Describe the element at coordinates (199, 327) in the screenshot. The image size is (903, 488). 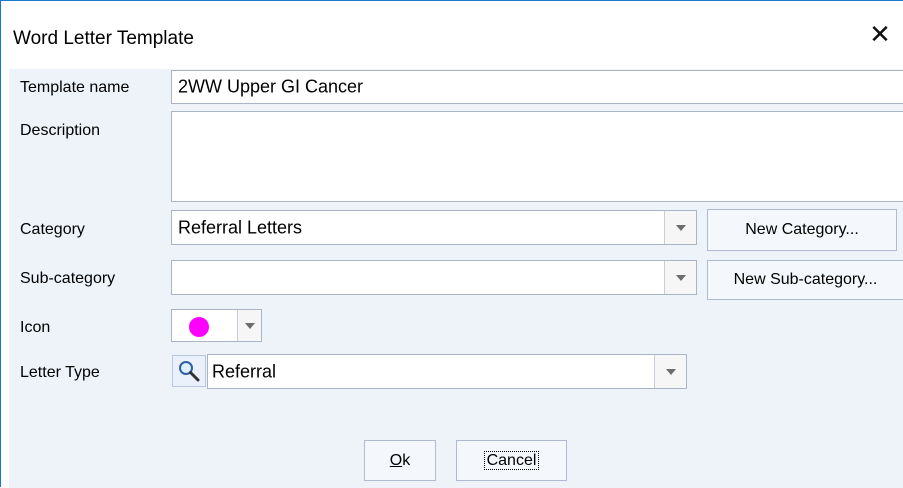
I see `color-swatch` at that location.